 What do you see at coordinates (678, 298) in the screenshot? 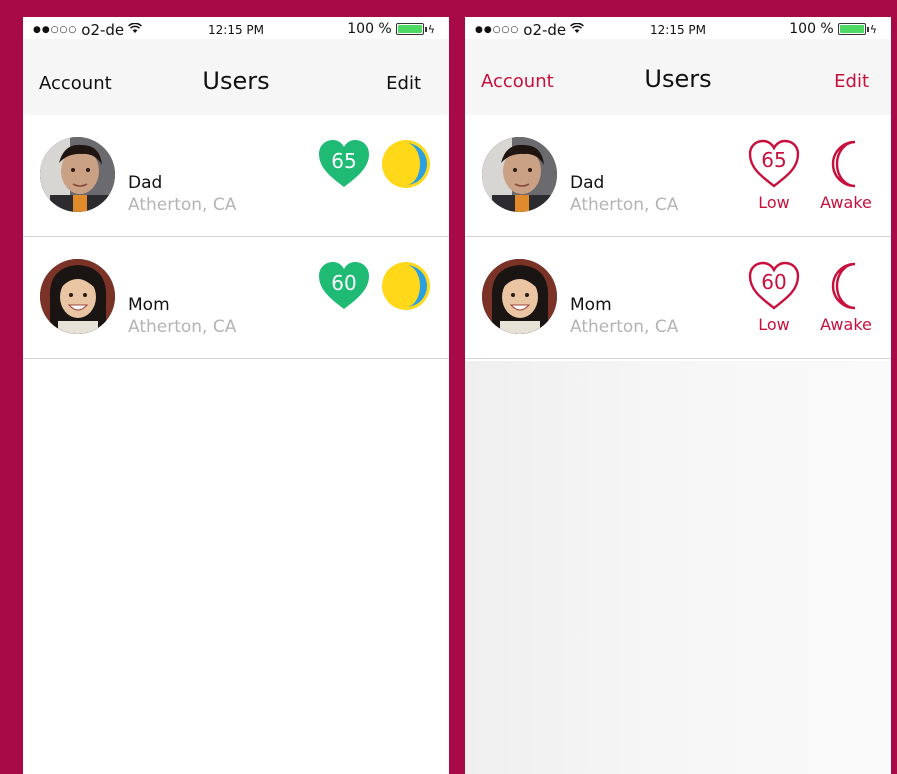
I see `user-row-mom: Mom Atherton, CA 60 Low Awake` at bounding box center [678, 298].